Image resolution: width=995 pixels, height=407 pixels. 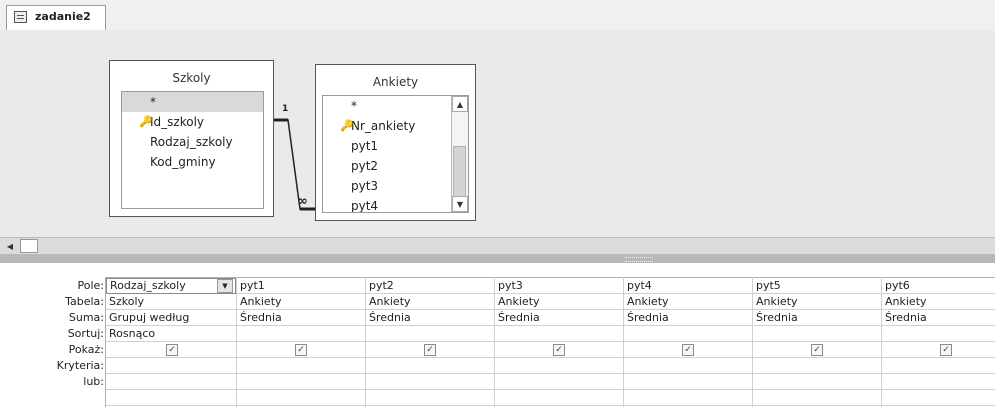 What do you see at coordinates (395, 82) in the screenshot?
I see `table-title: Ankiety` at bounding box center [395, 82].